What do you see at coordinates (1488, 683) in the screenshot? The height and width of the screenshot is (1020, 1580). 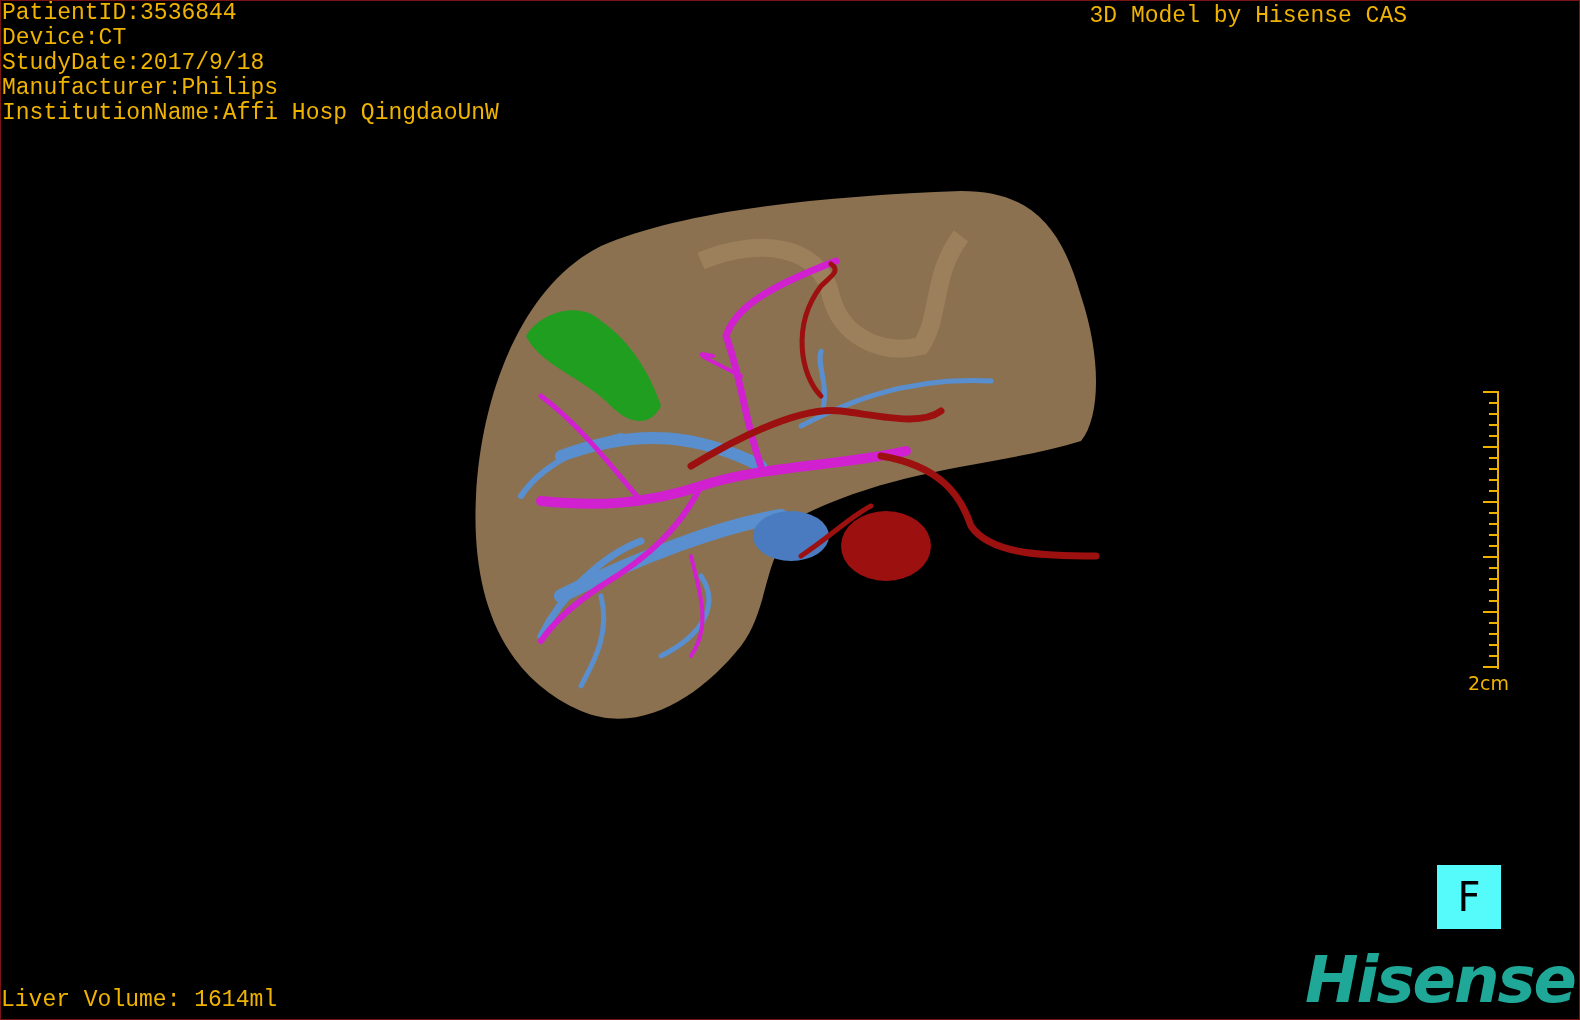 I see `scale-label: 2cm` at bounding box center [1488, 683].